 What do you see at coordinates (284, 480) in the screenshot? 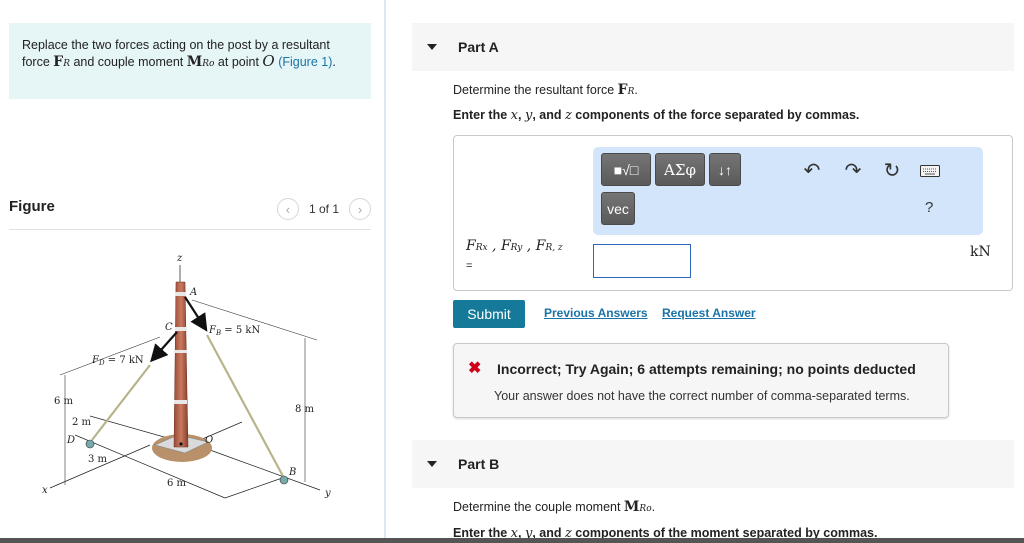
I see `anchor-b` at bounding box center [284, 480].